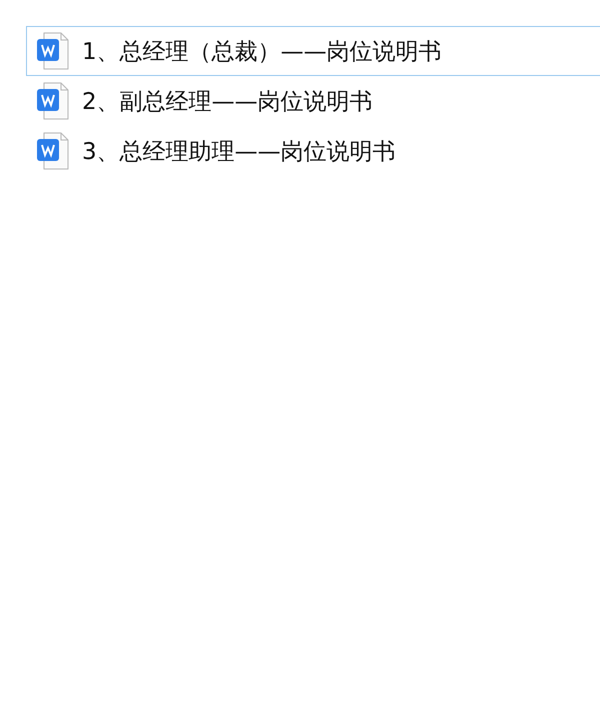 The width and height of the screenshot is (600, 705). I want to click on file-item: 2、副总经理——岗位说明书, so click(313, 101).